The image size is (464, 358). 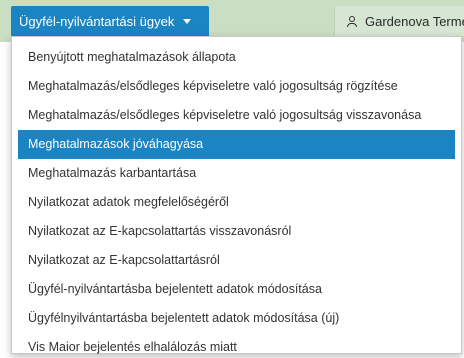 I want to click on client-registry-menu-button: Ügyfél-nyilvántartási ügyek, so click(x=110, y=21).